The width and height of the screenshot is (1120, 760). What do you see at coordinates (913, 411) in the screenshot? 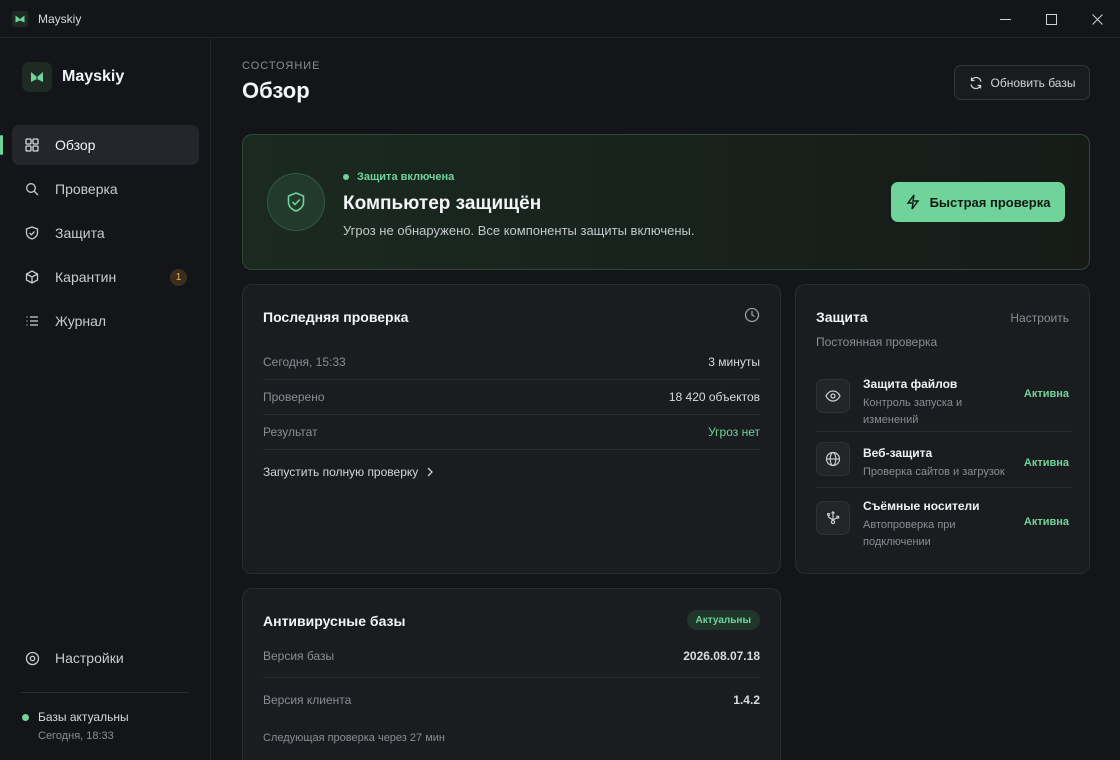
I see `component-description: Контроль запуска и изменений` at bounding box center [913, 411].